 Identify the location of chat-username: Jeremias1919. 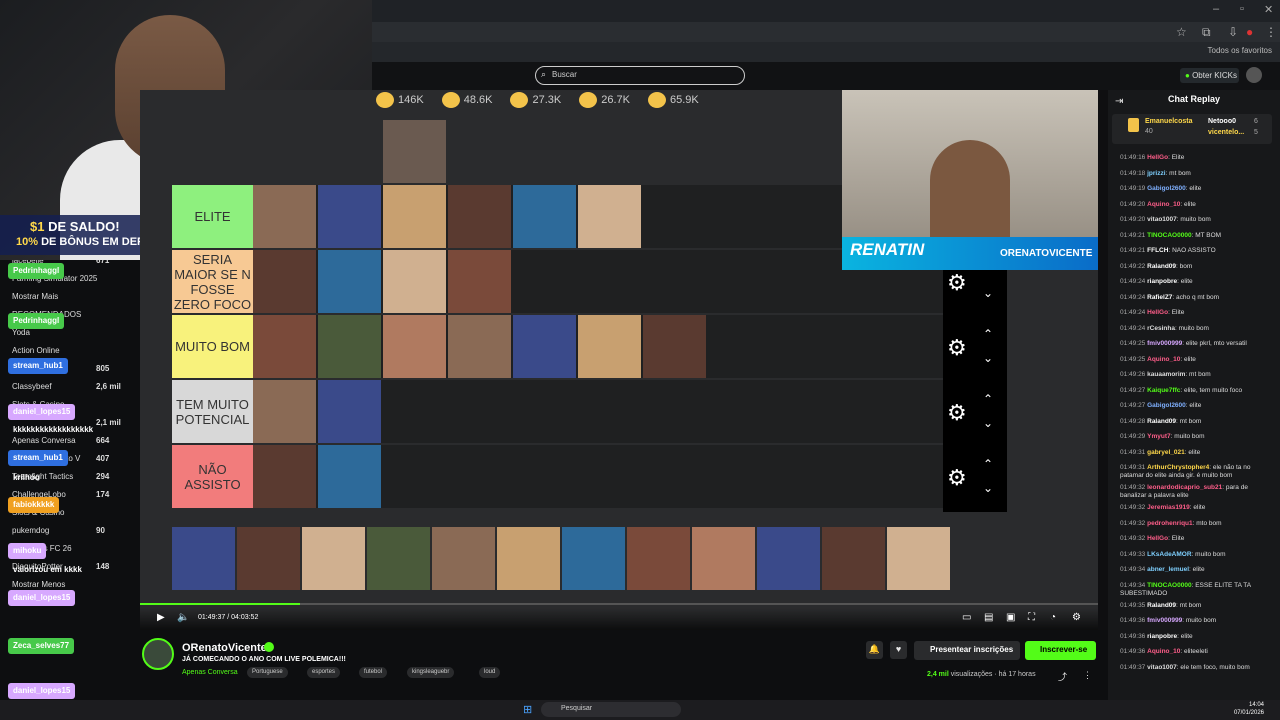
(1168, 507).